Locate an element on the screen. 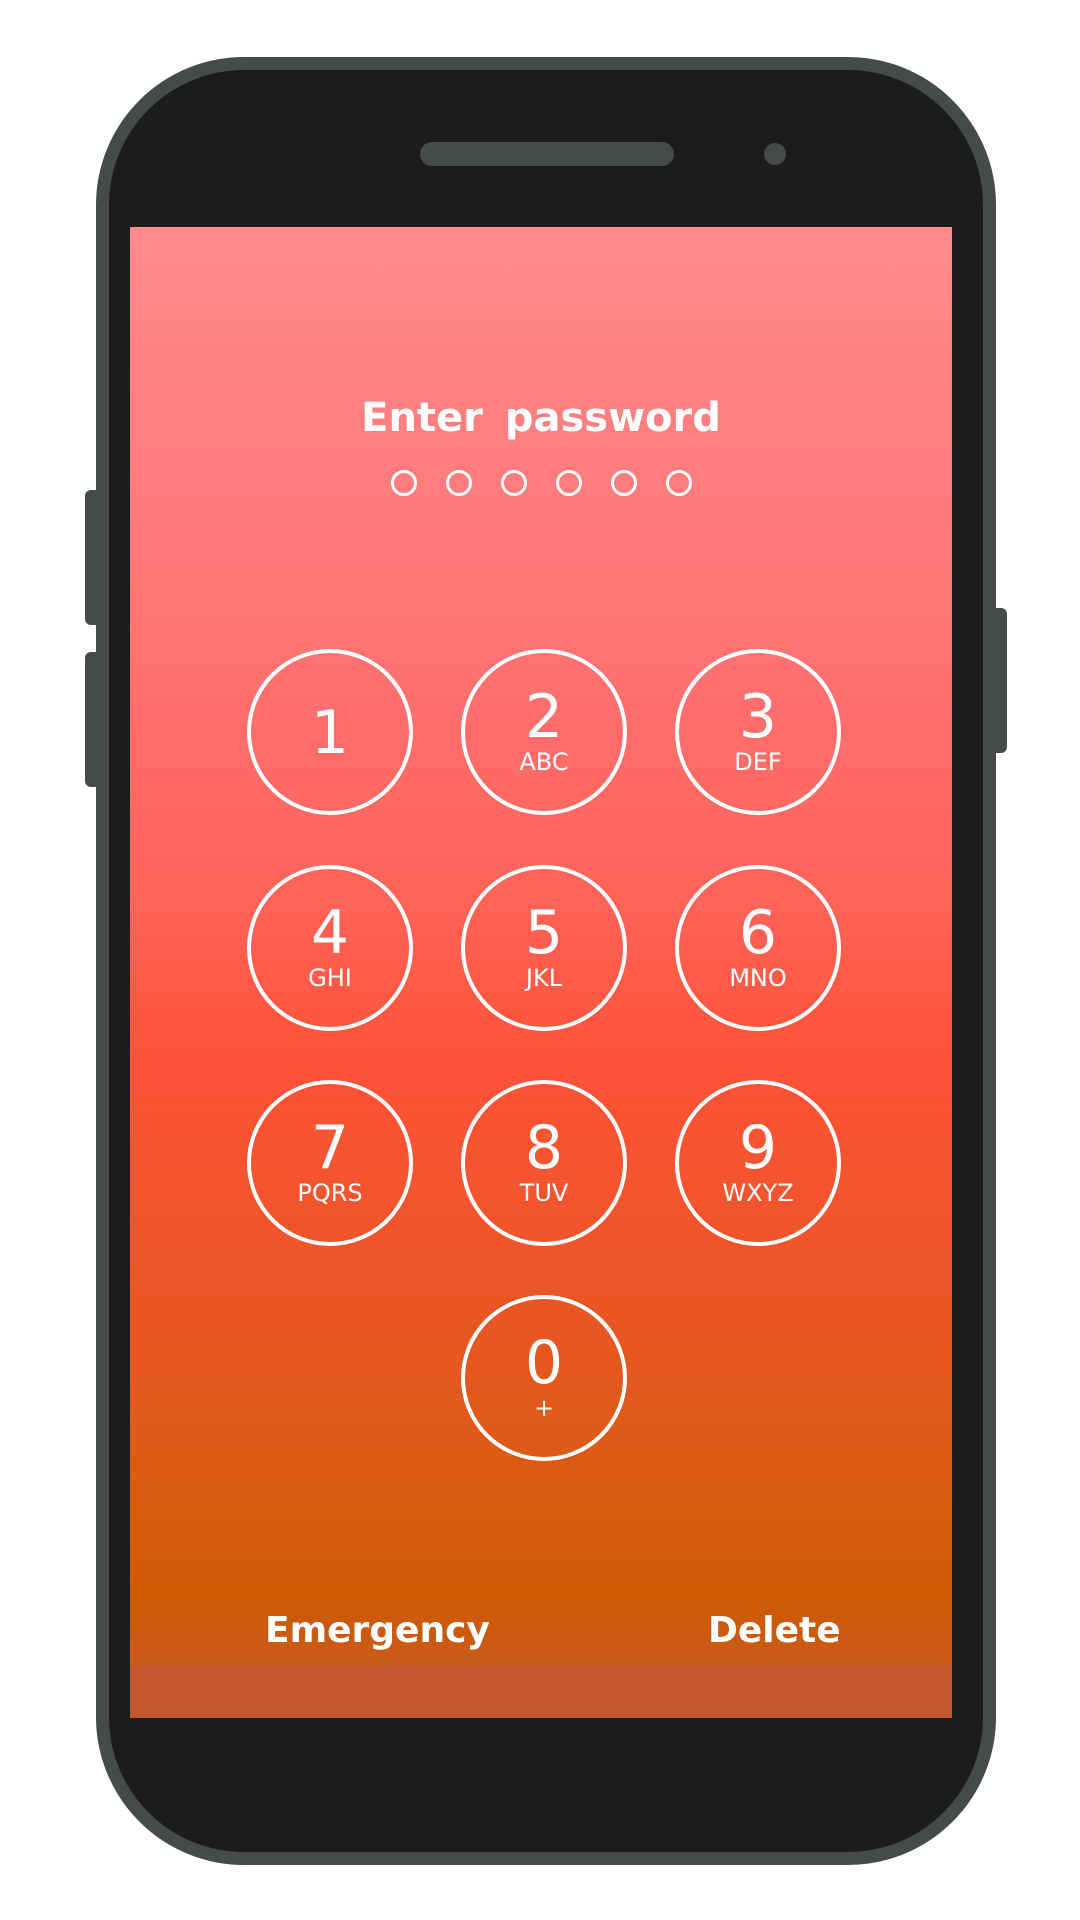  key-letters: ABC is located at coordinates (544, 762).